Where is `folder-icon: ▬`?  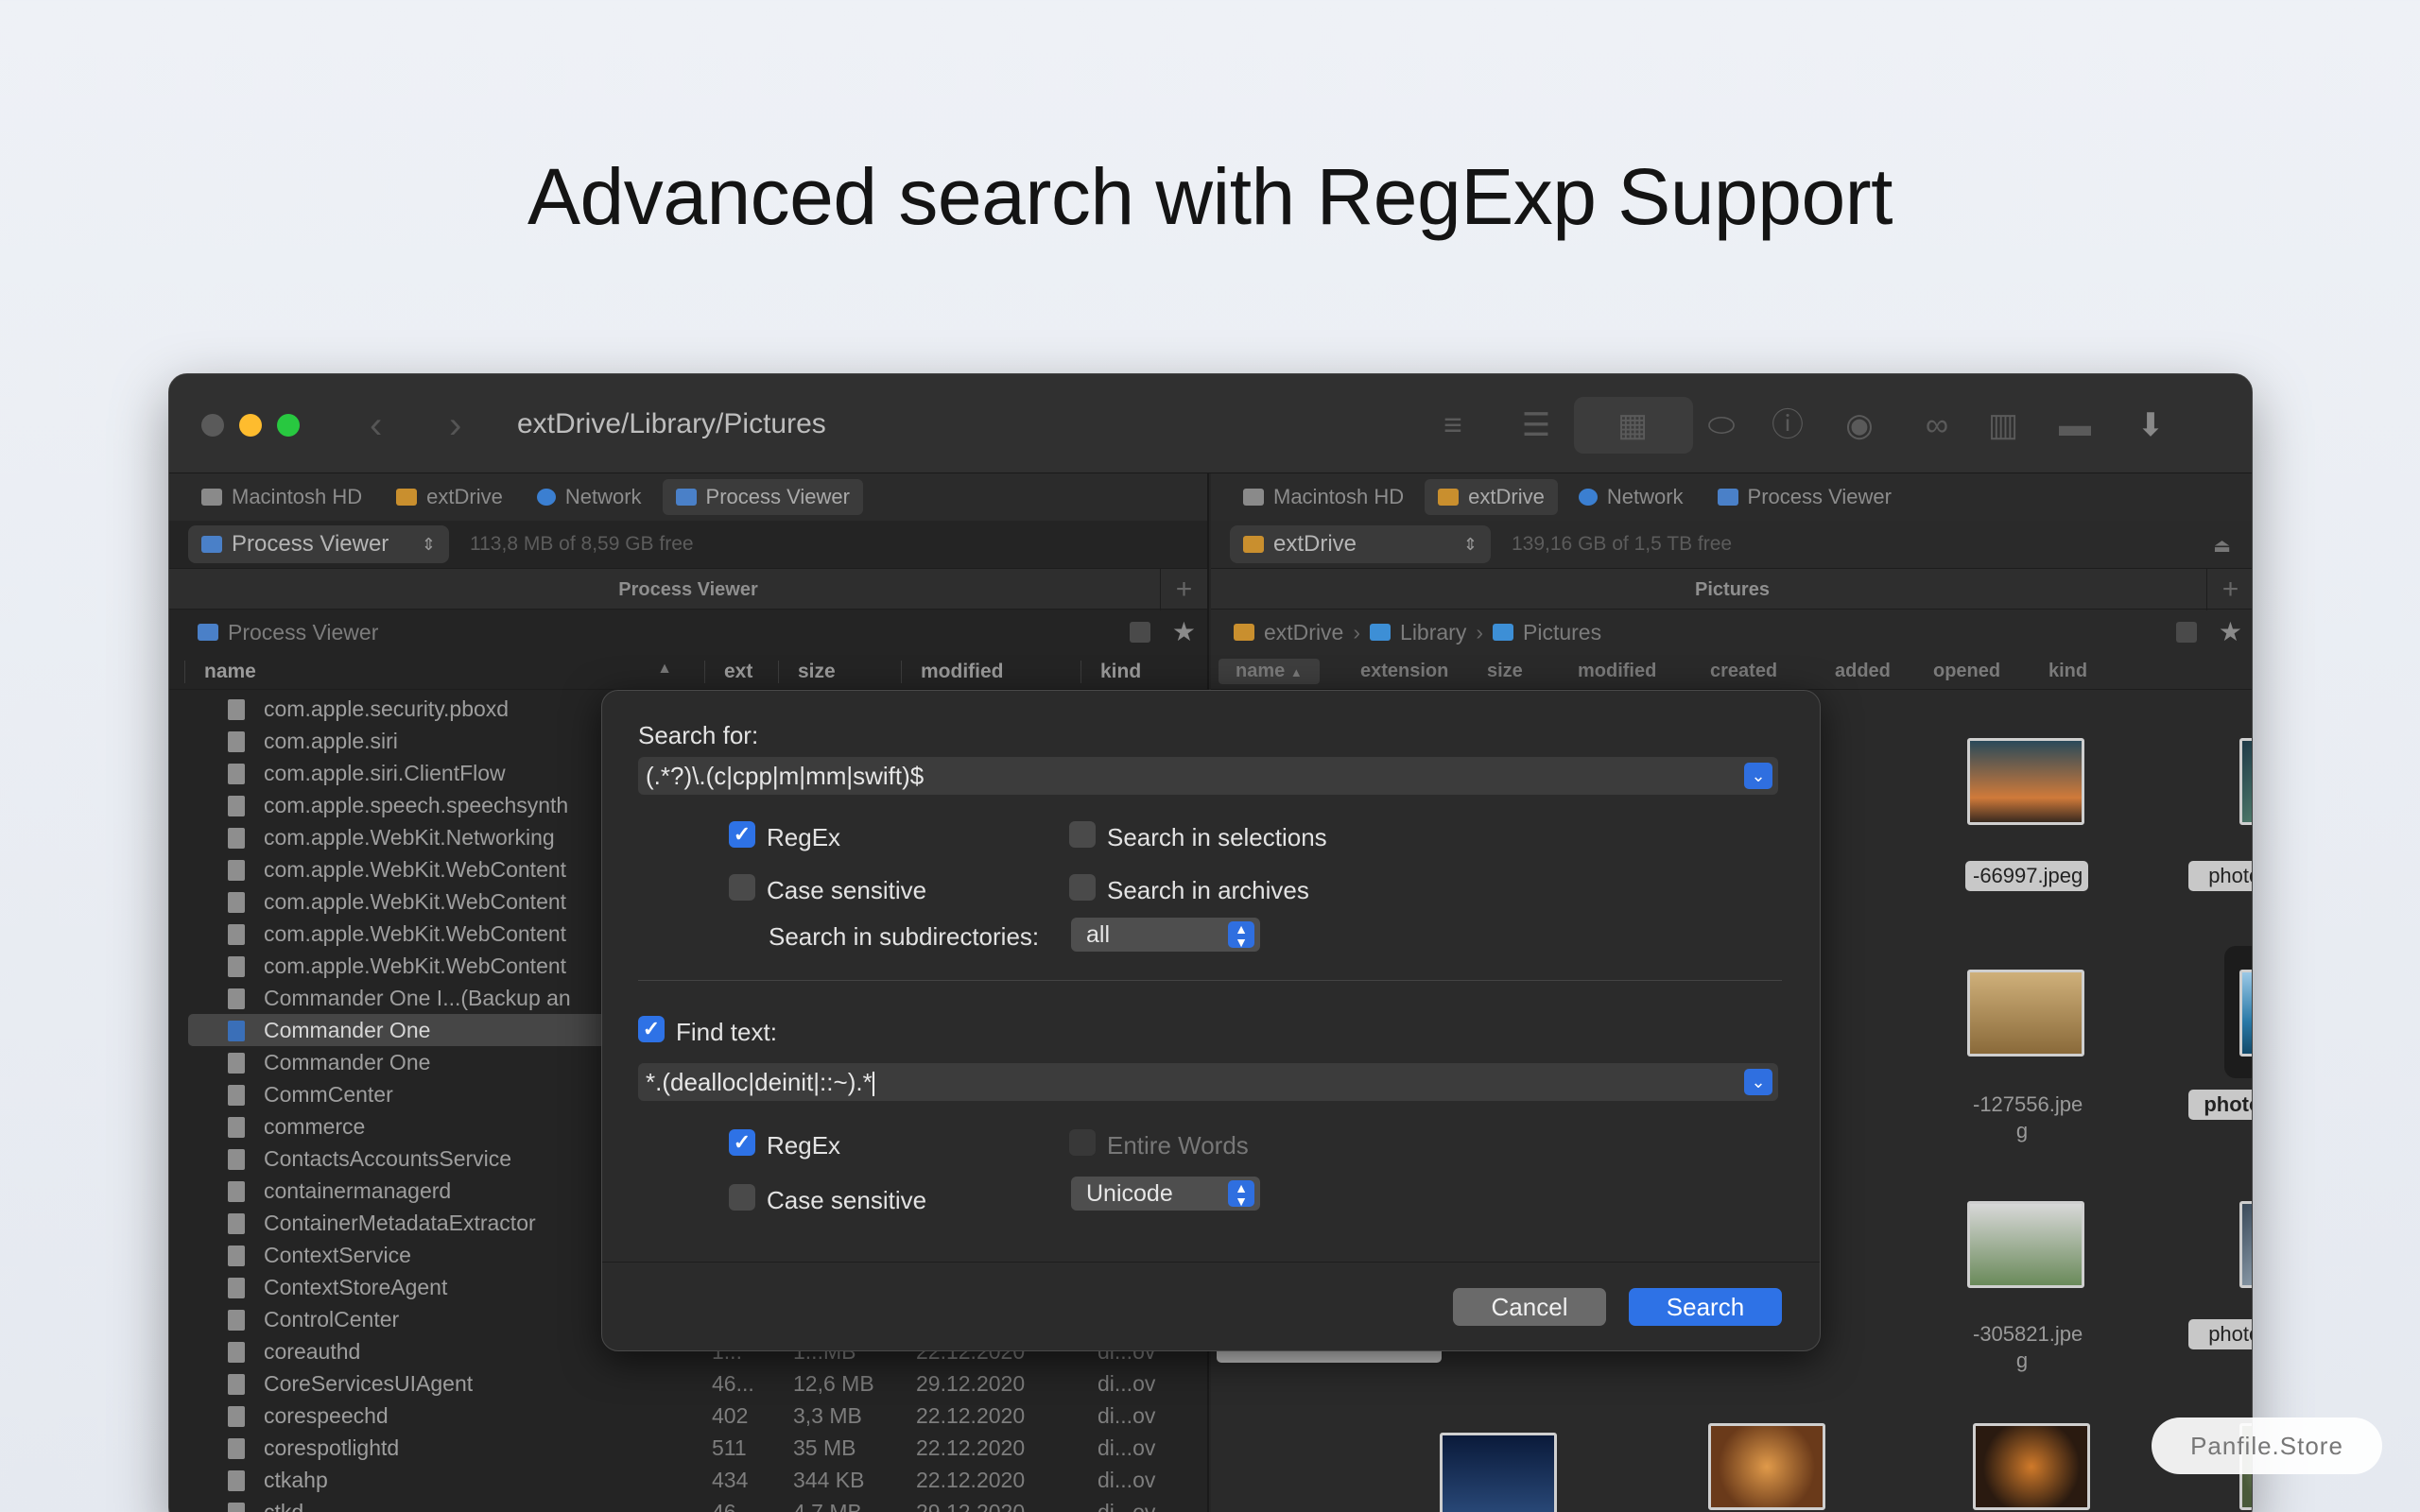 folder-icon: ▬ is located at coordinates (2075, 425).